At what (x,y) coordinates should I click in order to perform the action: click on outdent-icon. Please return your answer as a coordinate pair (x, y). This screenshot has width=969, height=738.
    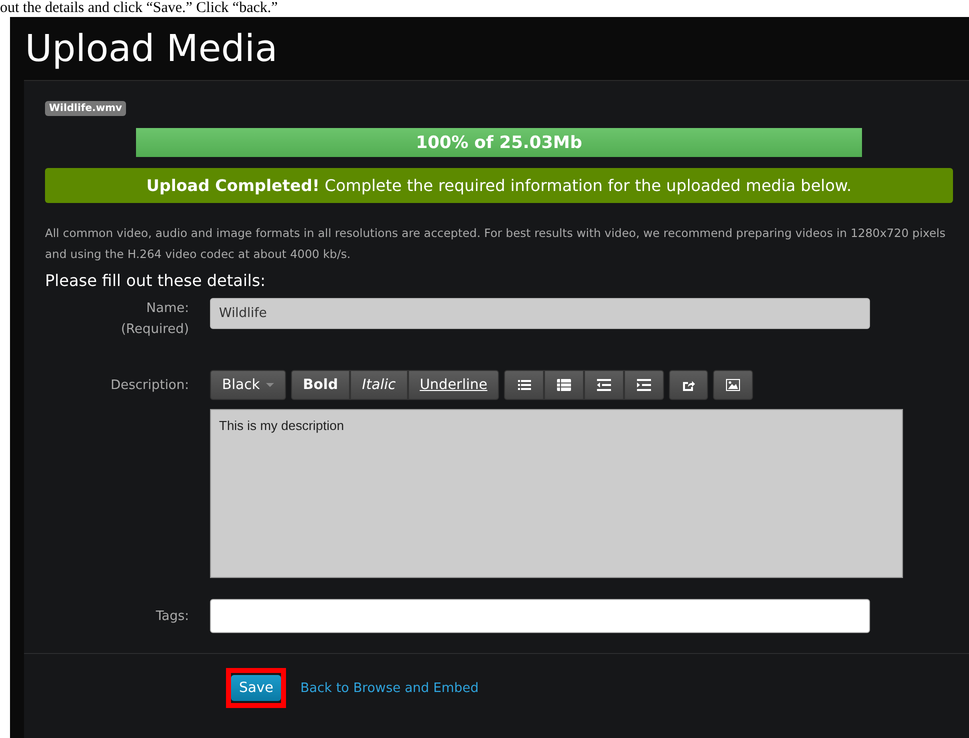
    Looking at the image, I should click on (604, 385).